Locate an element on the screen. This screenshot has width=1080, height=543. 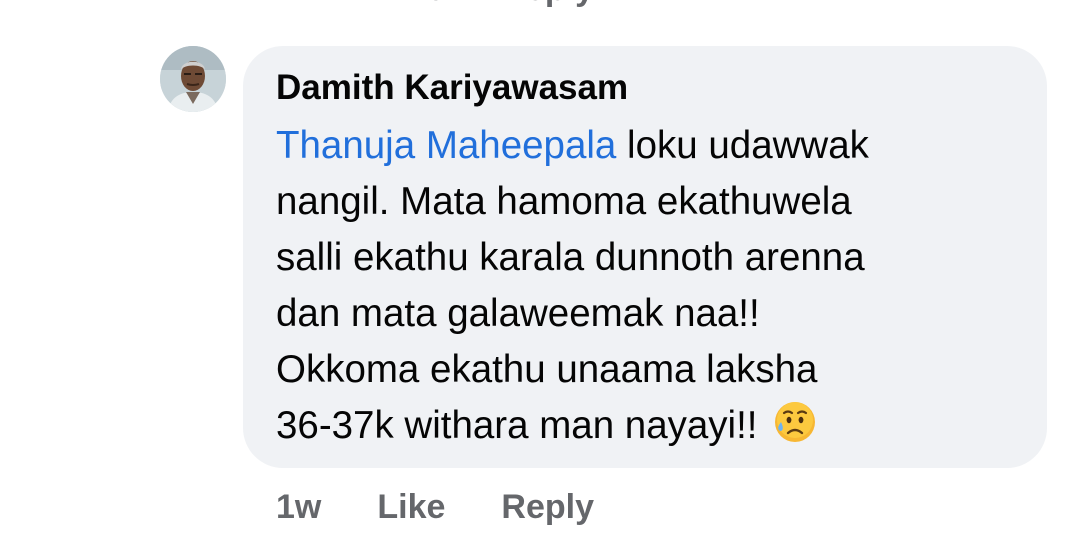
reply-button: Reply is located at coordinates (547, 507).